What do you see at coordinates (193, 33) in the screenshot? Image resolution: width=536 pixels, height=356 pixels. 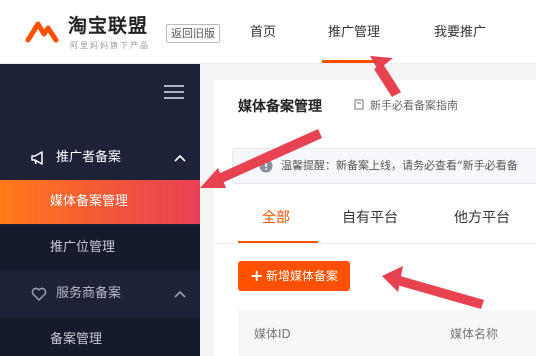 I see `return-old-version-button: 返回旧版` at bounding box center [193, 33].